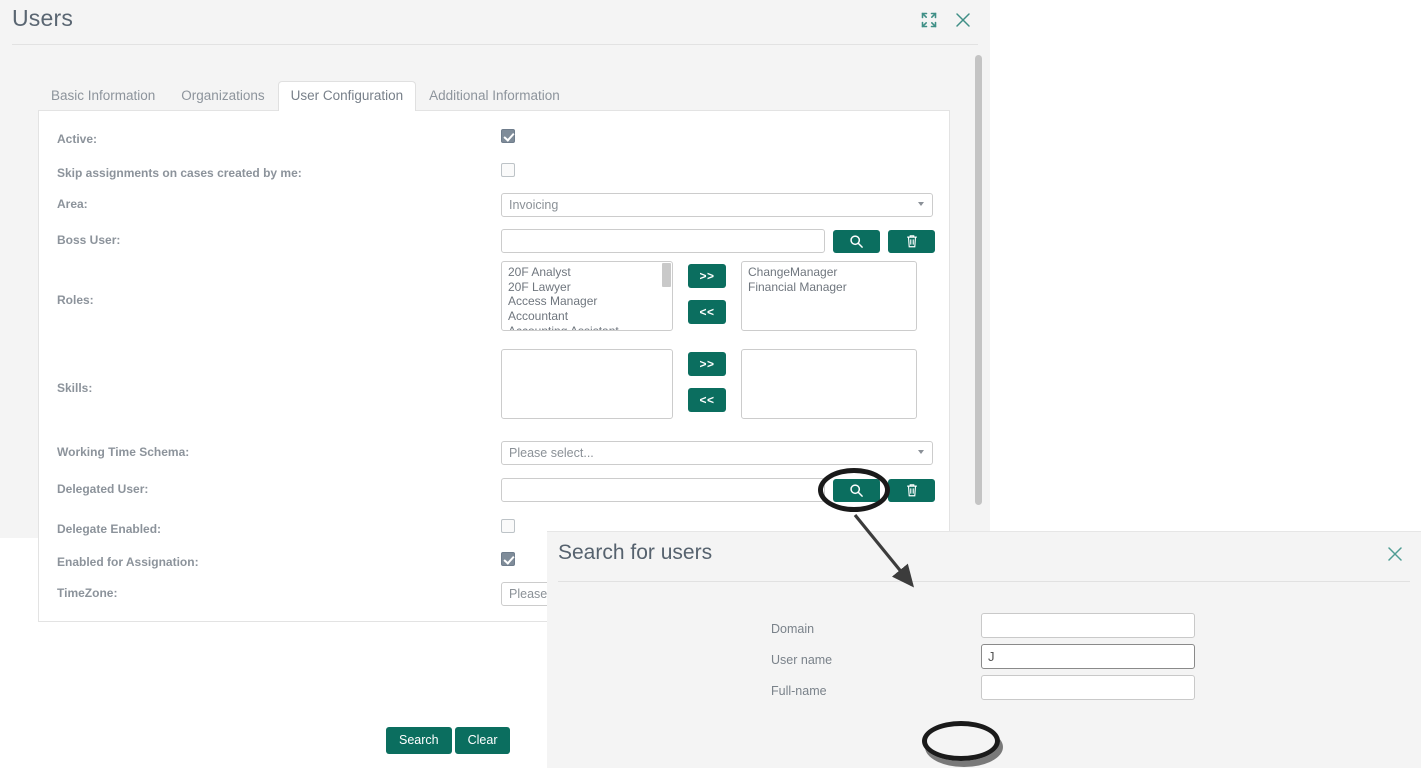  Describe the element at coordinates (946, 20) in the screenshot. I see `window-controls` at that location.